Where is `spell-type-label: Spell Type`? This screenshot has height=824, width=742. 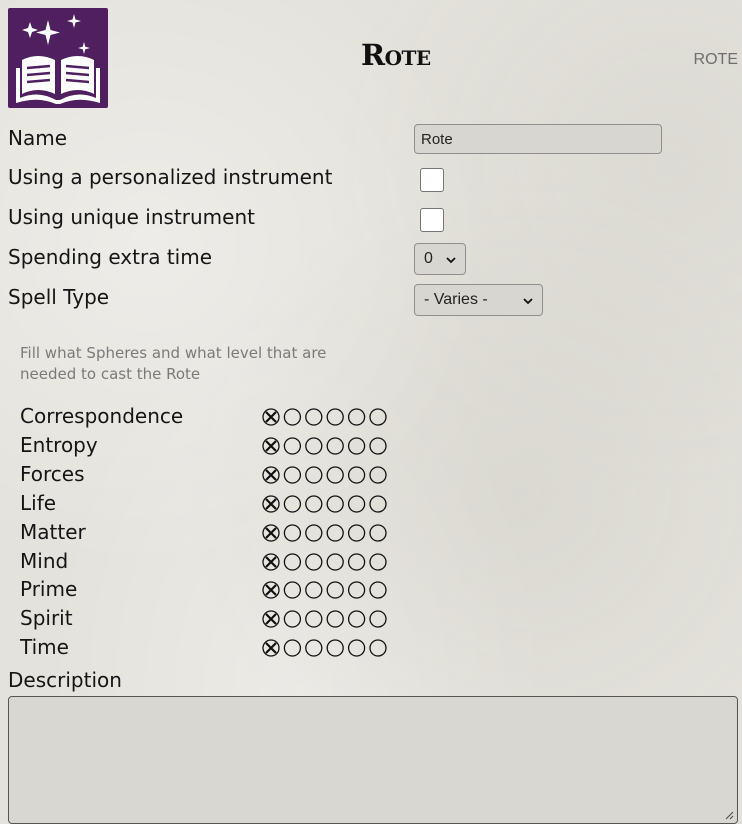
spell-type-label: Spell Type is located at coordinates (59, 297).